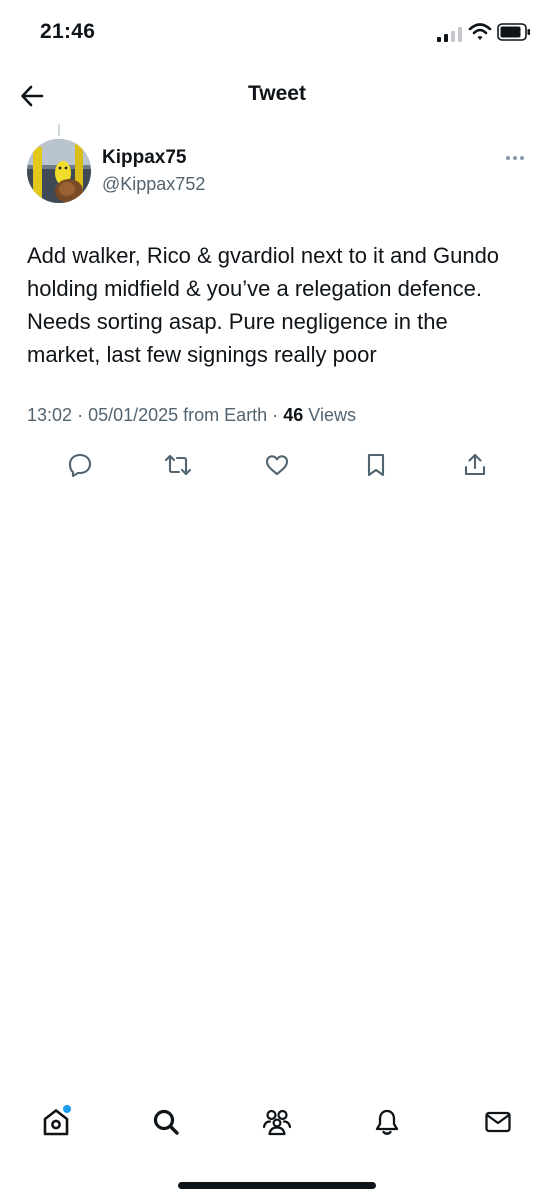 This screenshot has width=554, height=1200. I want to click on status-time: 21:46, so click(68, 31).